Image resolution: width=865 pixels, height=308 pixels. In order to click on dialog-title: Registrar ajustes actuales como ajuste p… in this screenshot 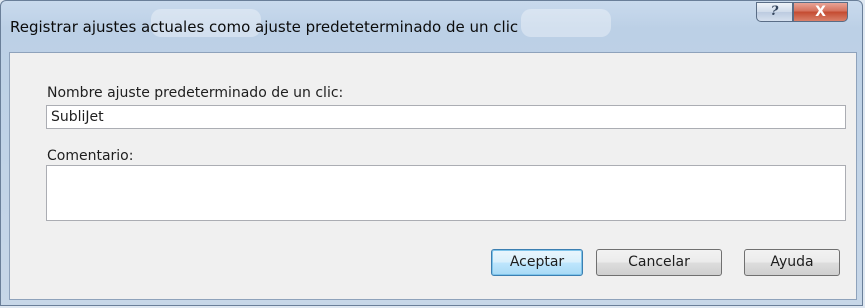, I will do `click(264, 27)`.